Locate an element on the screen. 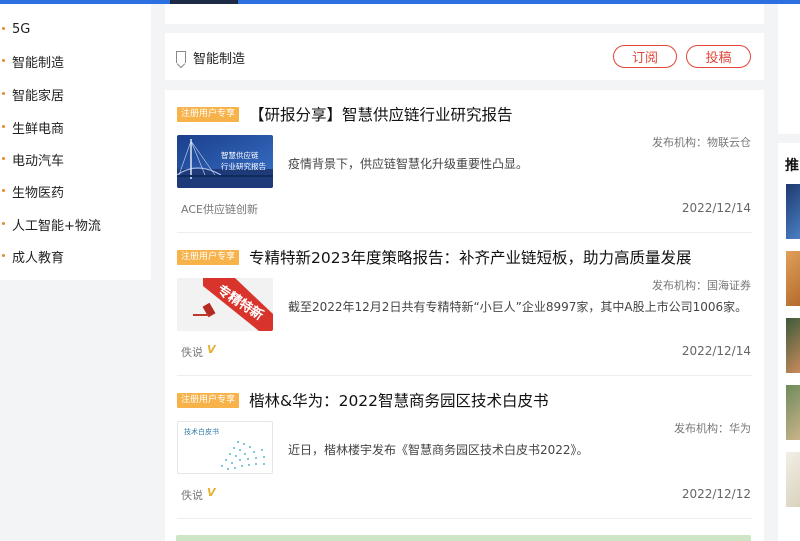 This screenshot has width=800, height=541. sidebar-item-label: 5G is located at coordinates (21, 29).